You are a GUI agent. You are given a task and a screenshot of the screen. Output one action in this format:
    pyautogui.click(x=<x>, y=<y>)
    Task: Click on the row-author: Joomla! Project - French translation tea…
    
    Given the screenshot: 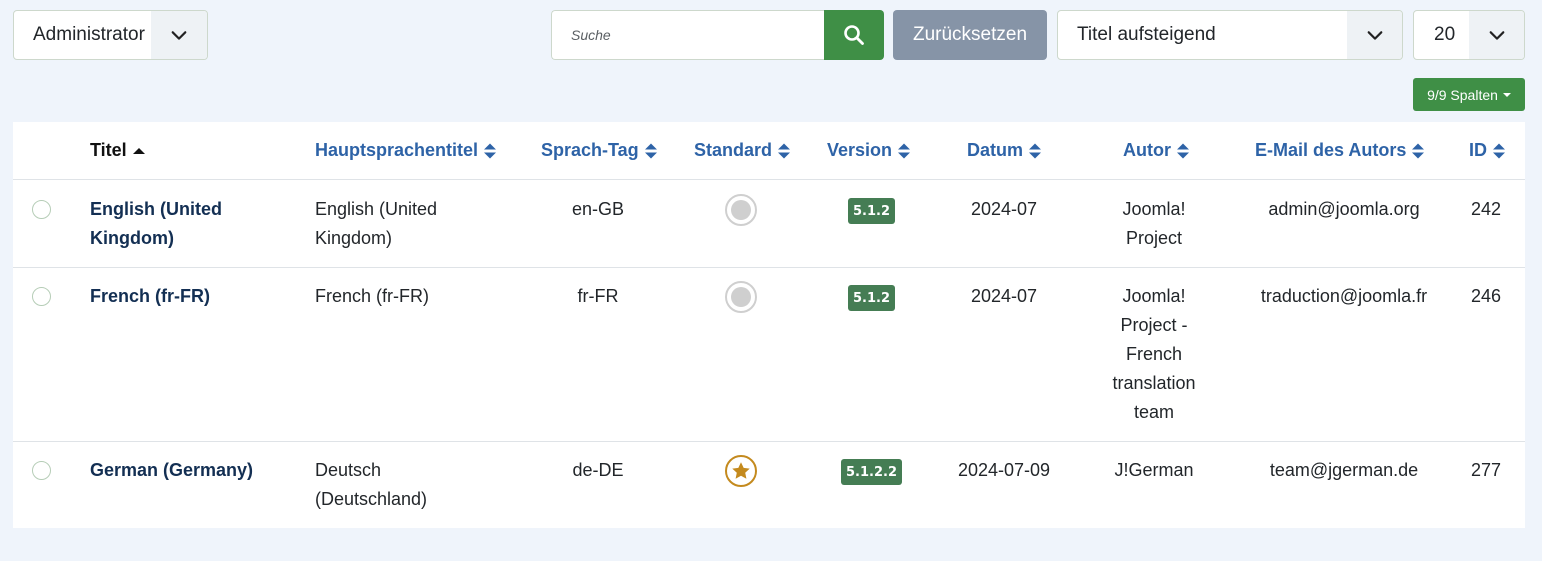 What is the action you would take?
    pyautogui.click(x=1154, y=354)
    